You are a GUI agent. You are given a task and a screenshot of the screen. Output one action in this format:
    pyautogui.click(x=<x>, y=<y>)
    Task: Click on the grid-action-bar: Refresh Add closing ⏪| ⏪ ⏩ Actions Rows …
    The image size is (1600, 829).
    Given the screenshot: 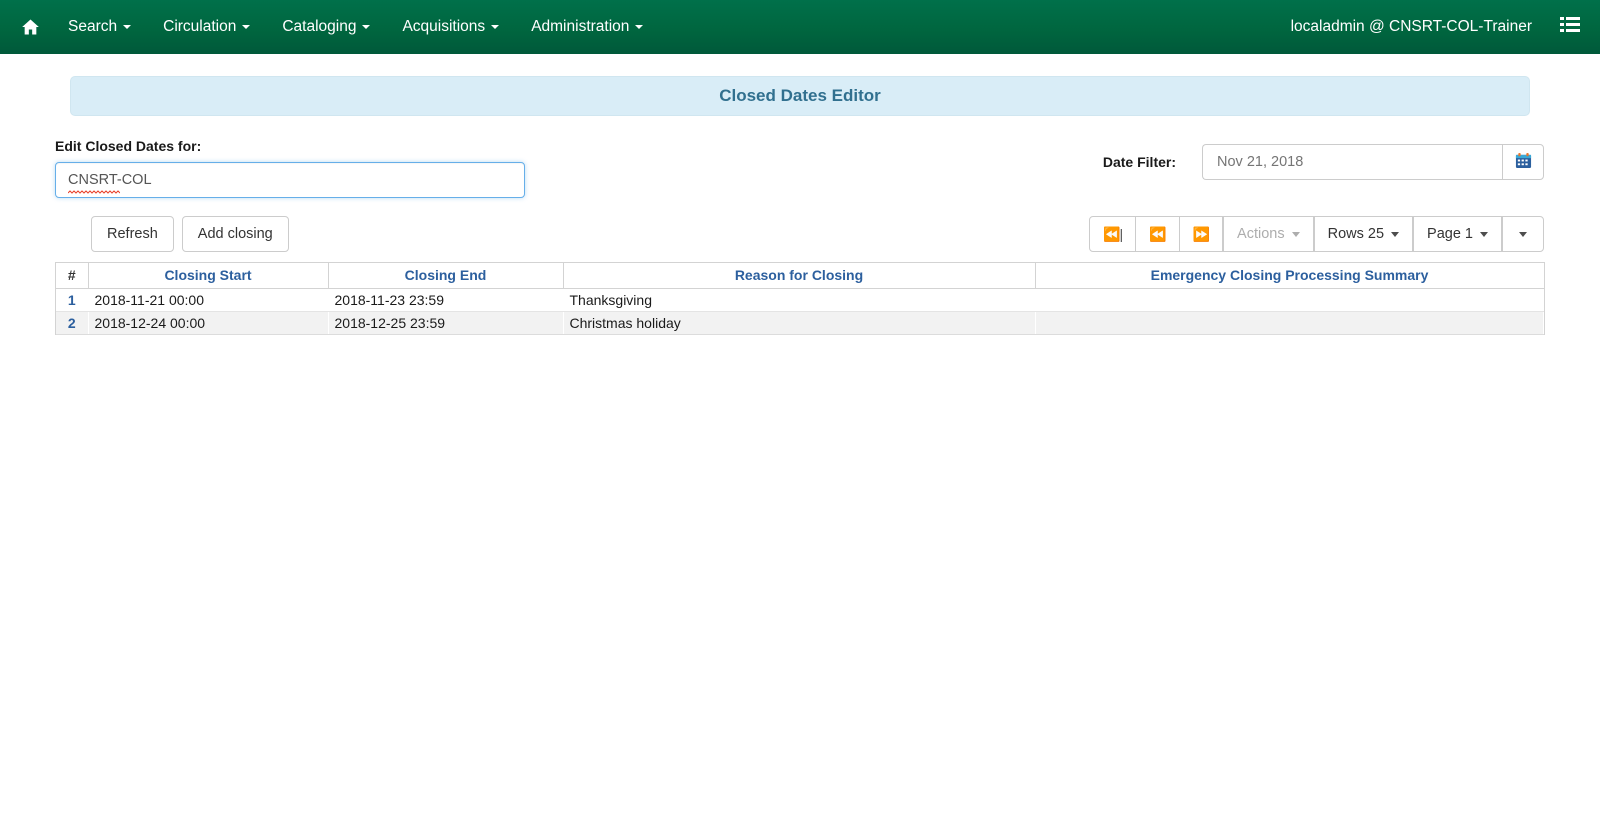 What is the action you would take?
    pyautogui.click(x=800, y=239)
    